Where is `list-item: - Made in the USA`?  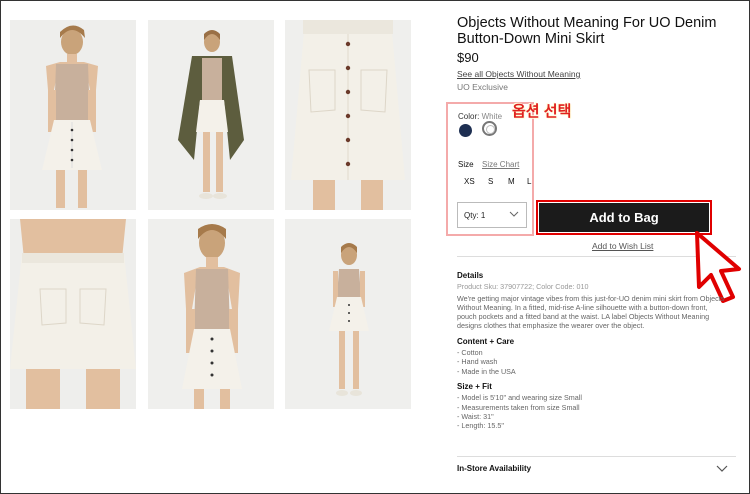 list-item: - Made in the USA is located at coordinates (486, 371).